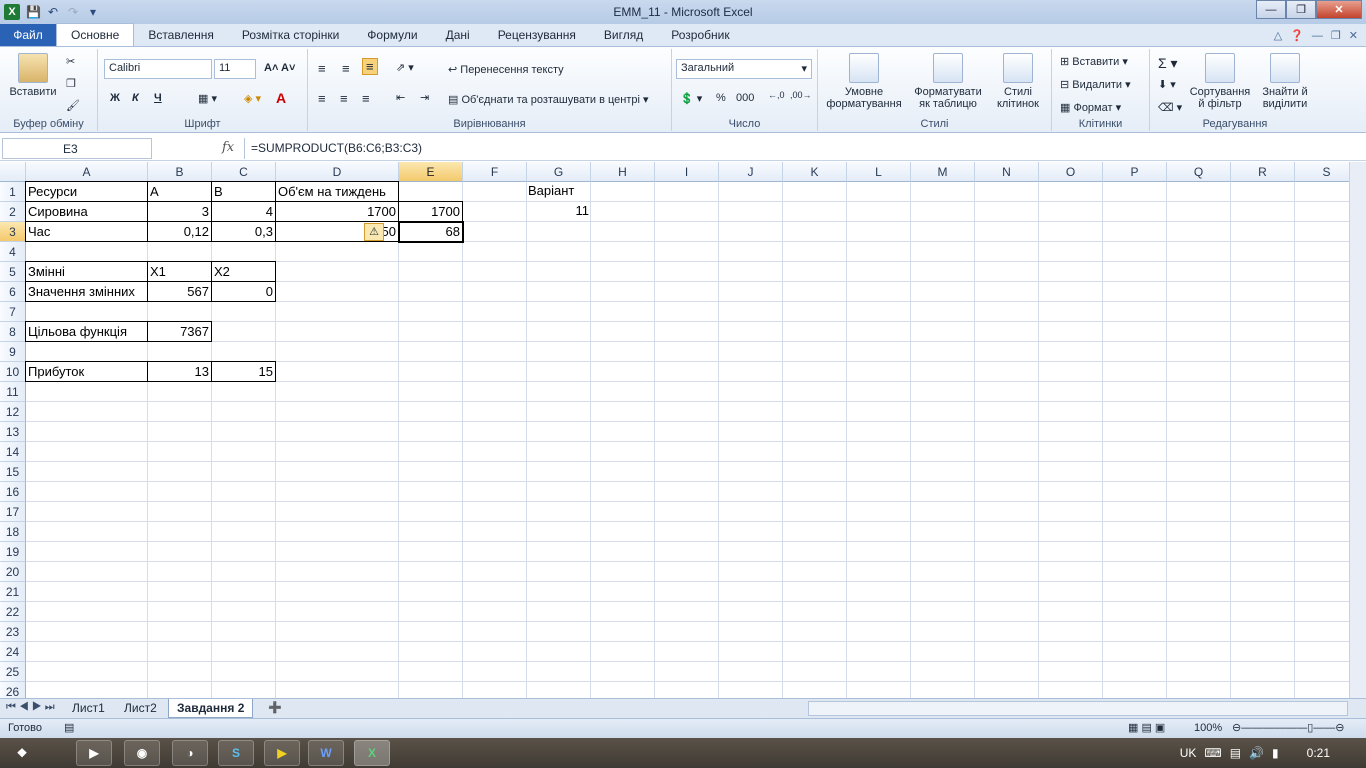 The height and width of the screenshot is (768, 1366). Describe the element at coordinates (179, 271) in the screenshot. I see `cell-b5: X1` at that location.